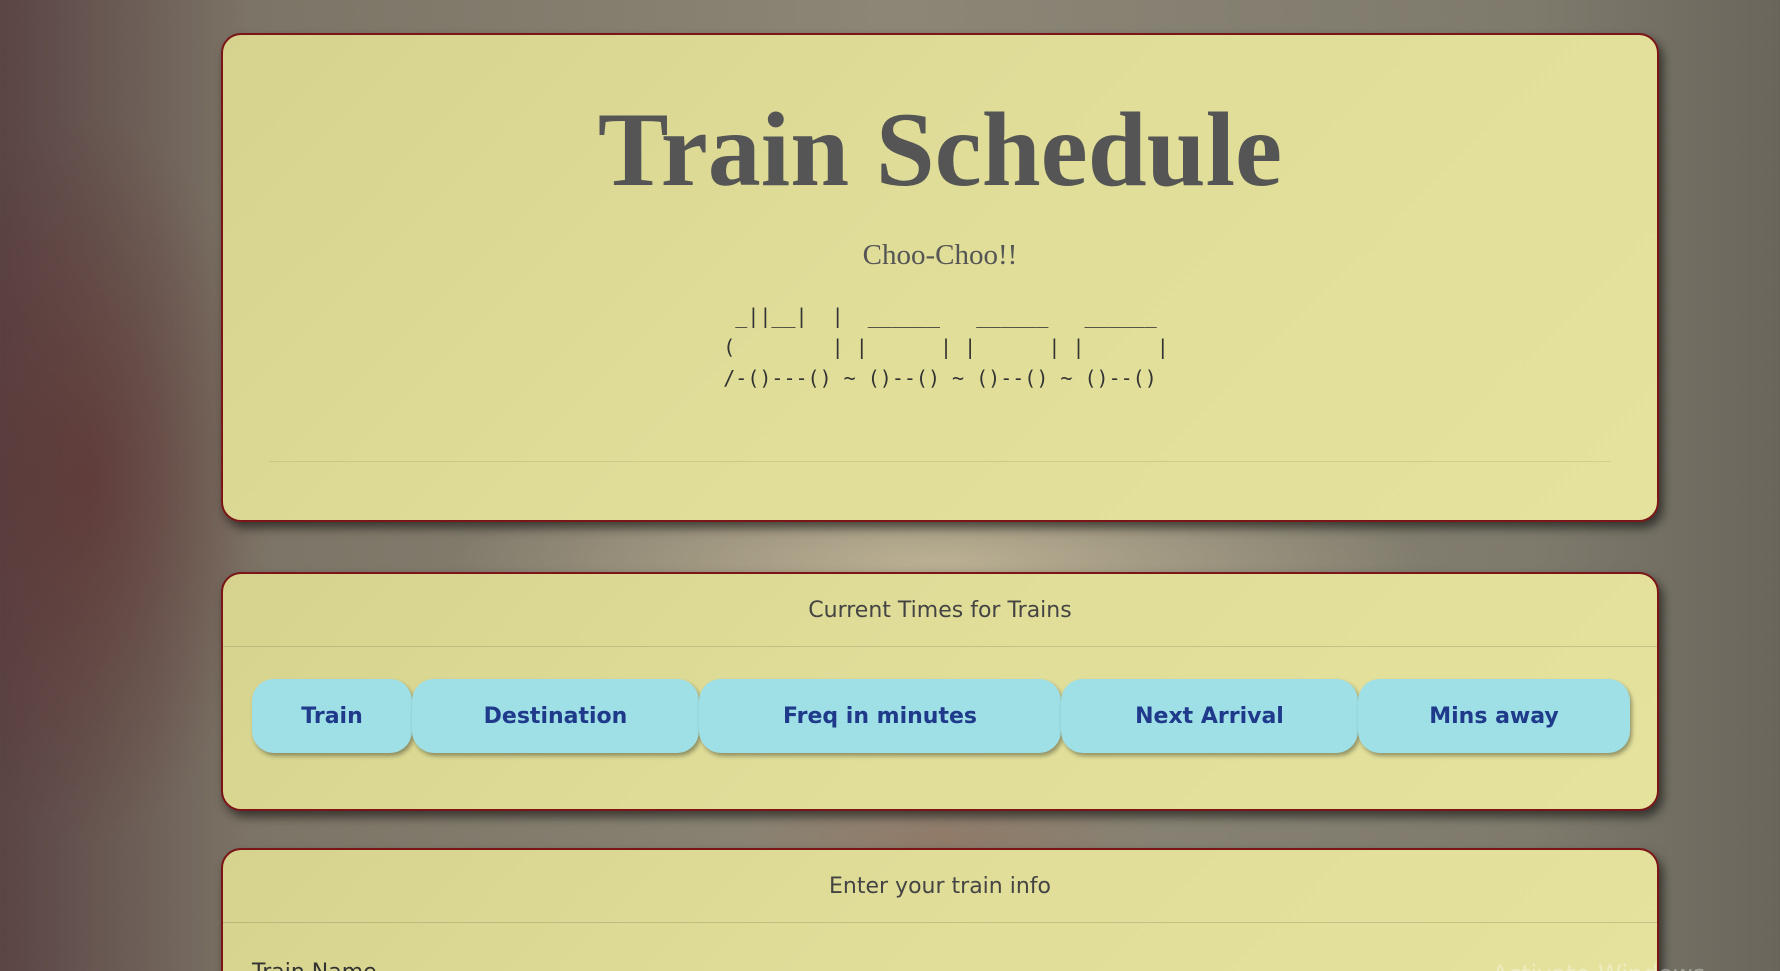 Image resolution: width=1780 pixels, height=971 pixels. I want to click on train-info-heading: Enter your train info, so click(940, 886).